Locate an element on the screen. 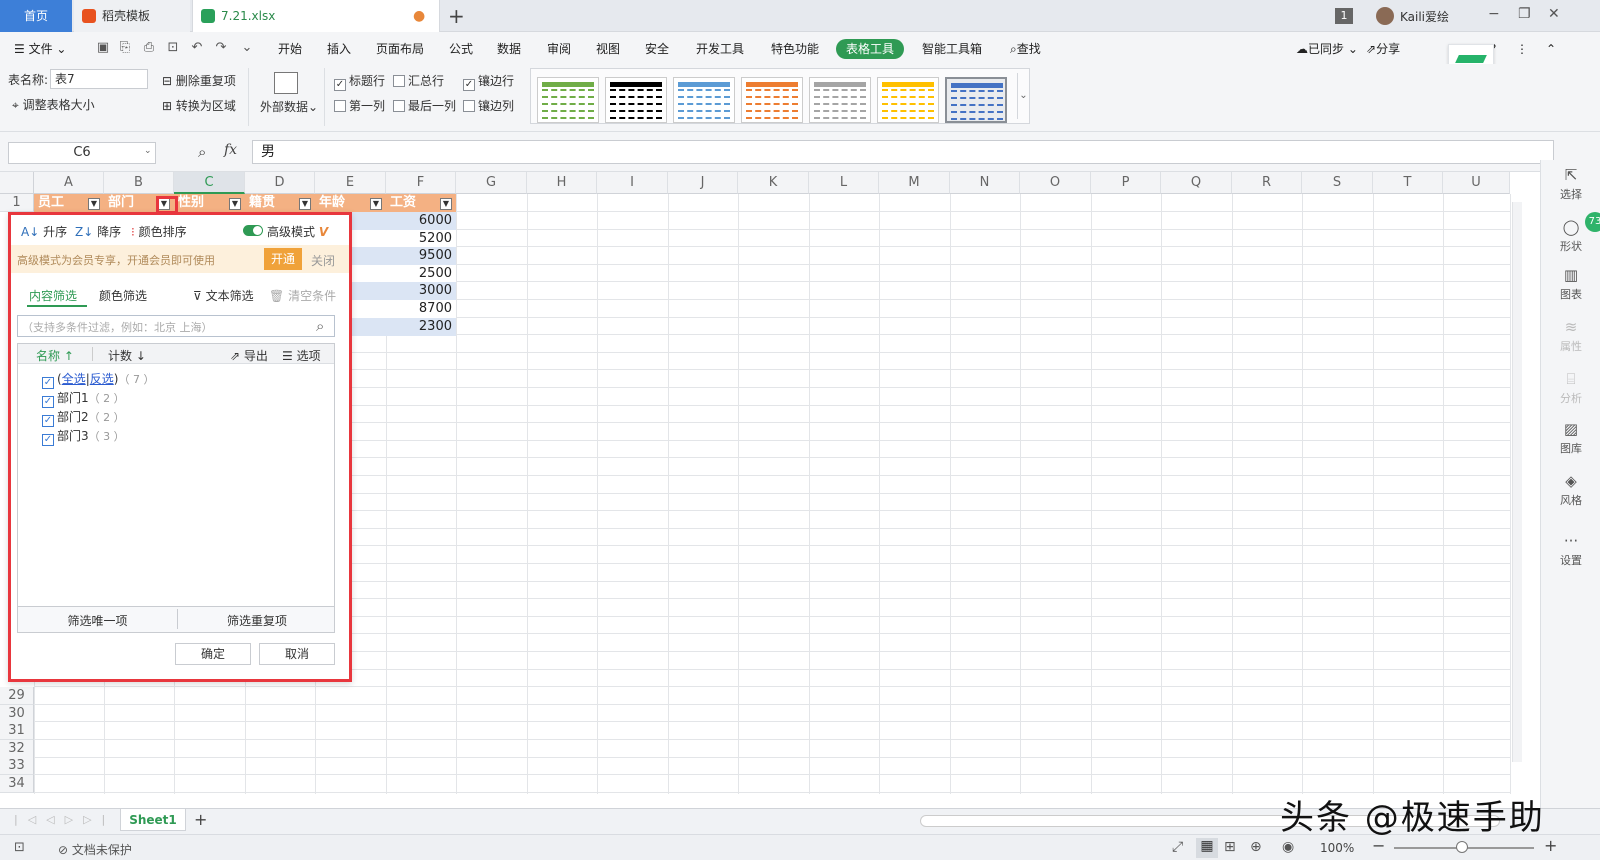  fullscreen-icon: ⤢ is located at coordinates (1177, 847).